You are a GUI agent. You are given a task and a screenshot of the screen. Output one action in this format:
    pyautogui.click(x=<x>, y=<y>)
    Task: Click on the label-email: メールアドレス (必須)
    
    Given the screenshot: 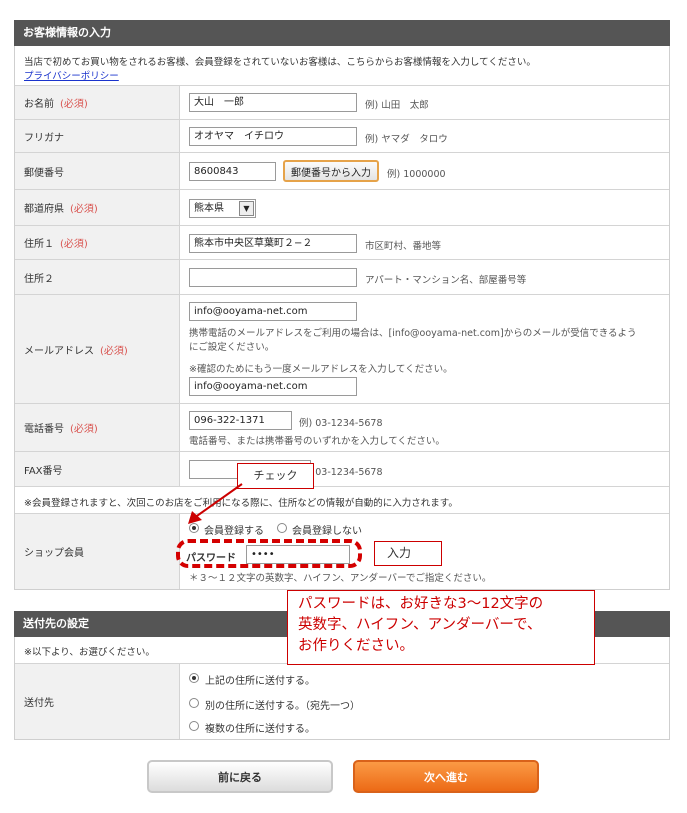 What is the action you would take?
    pyautogui.click(x=97, y=349)
    